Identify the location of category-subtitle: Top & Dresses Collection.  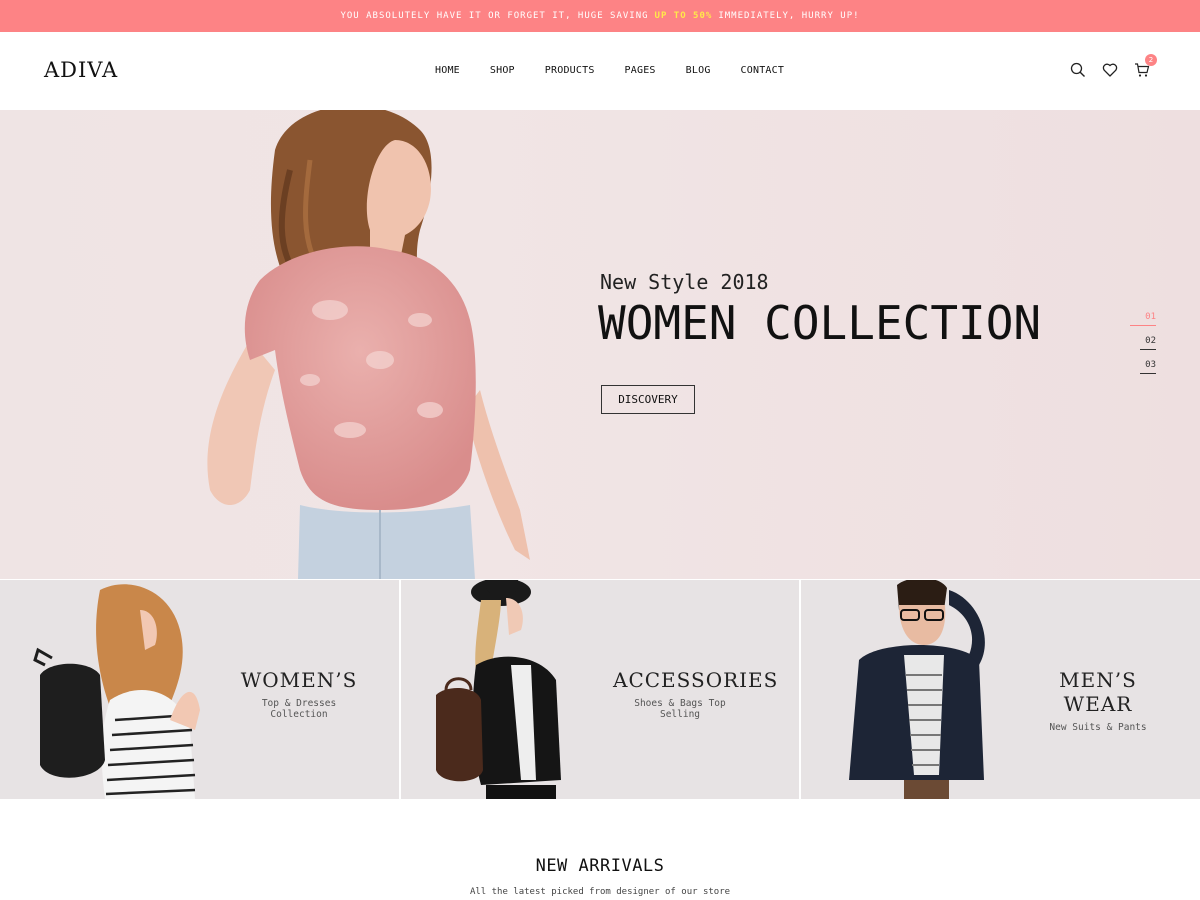
(299, 709).